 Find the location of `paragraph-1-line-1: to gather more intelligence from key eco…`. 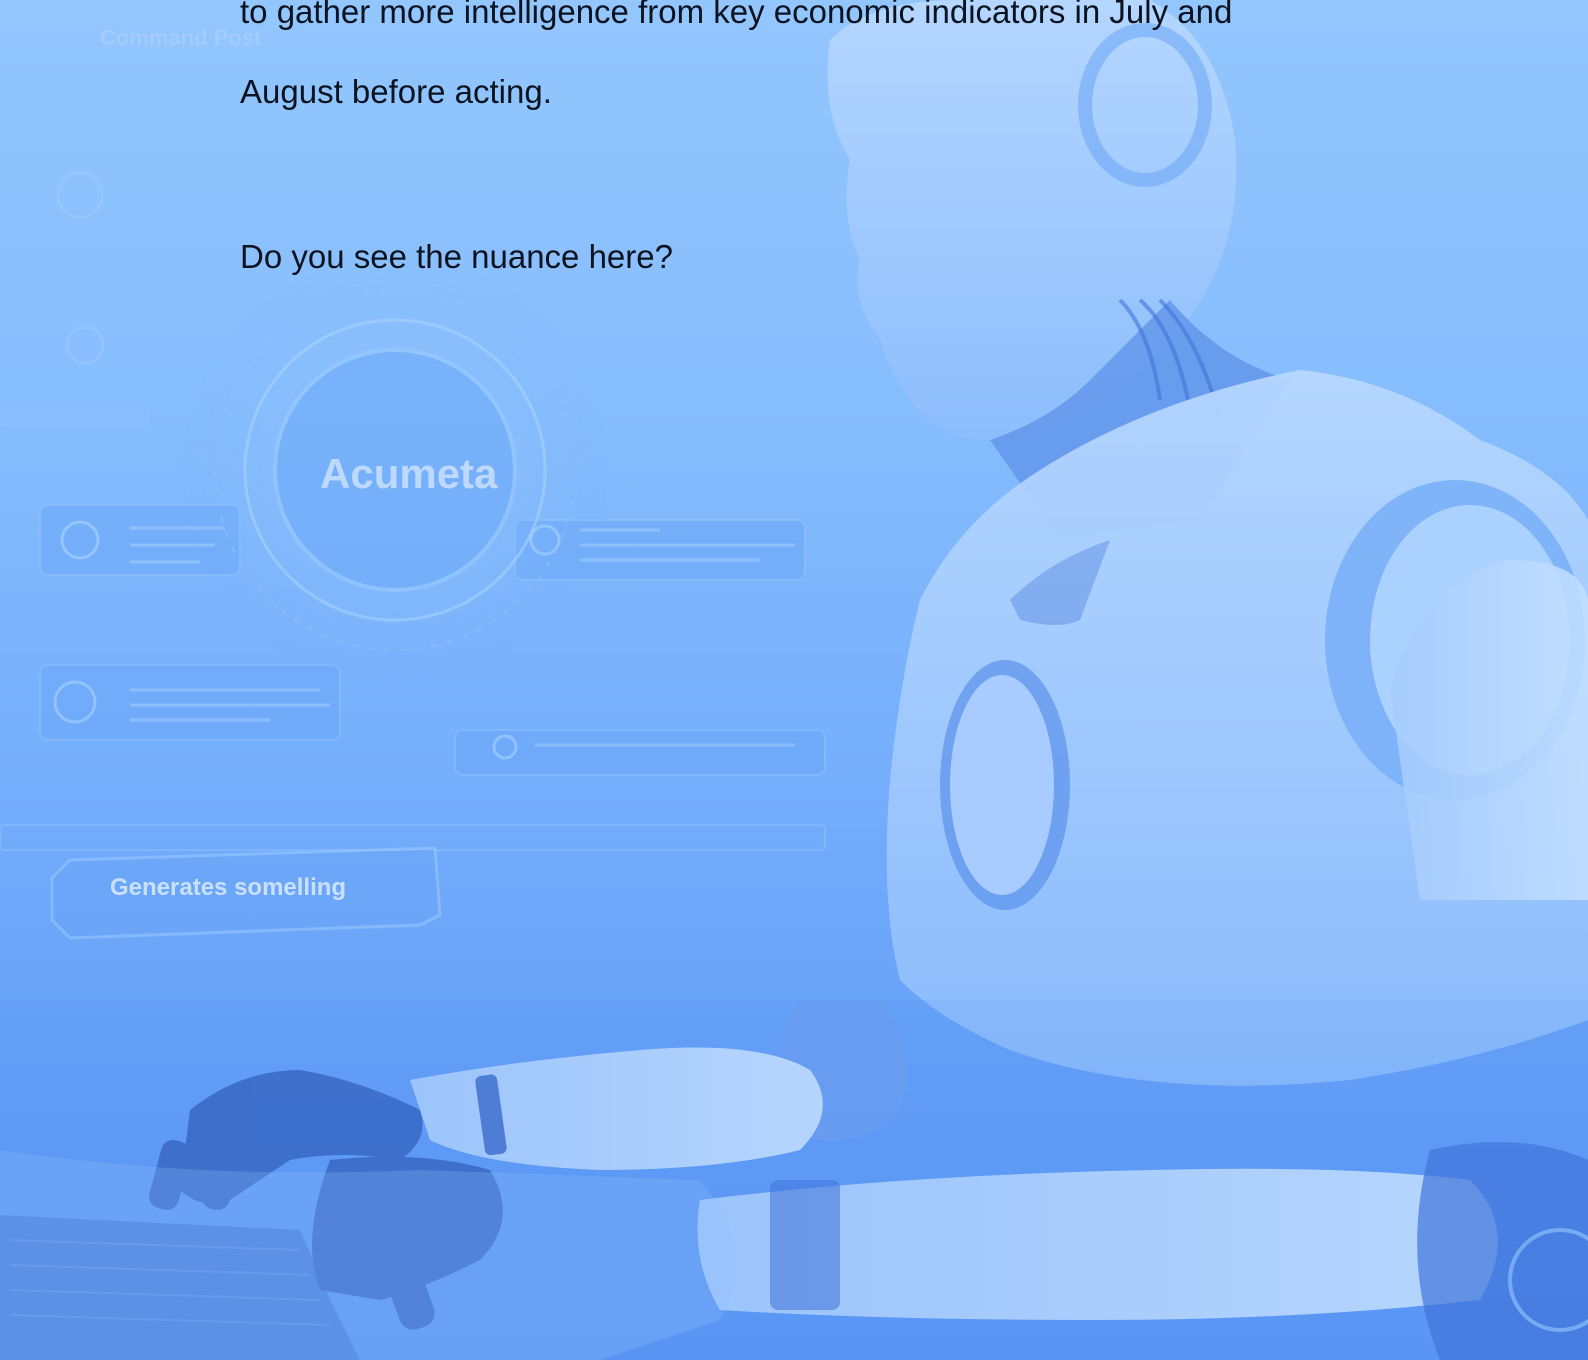

paragraph-1-line-1: to gather more intelligence from key eco… is located at coordinates (736, 15).